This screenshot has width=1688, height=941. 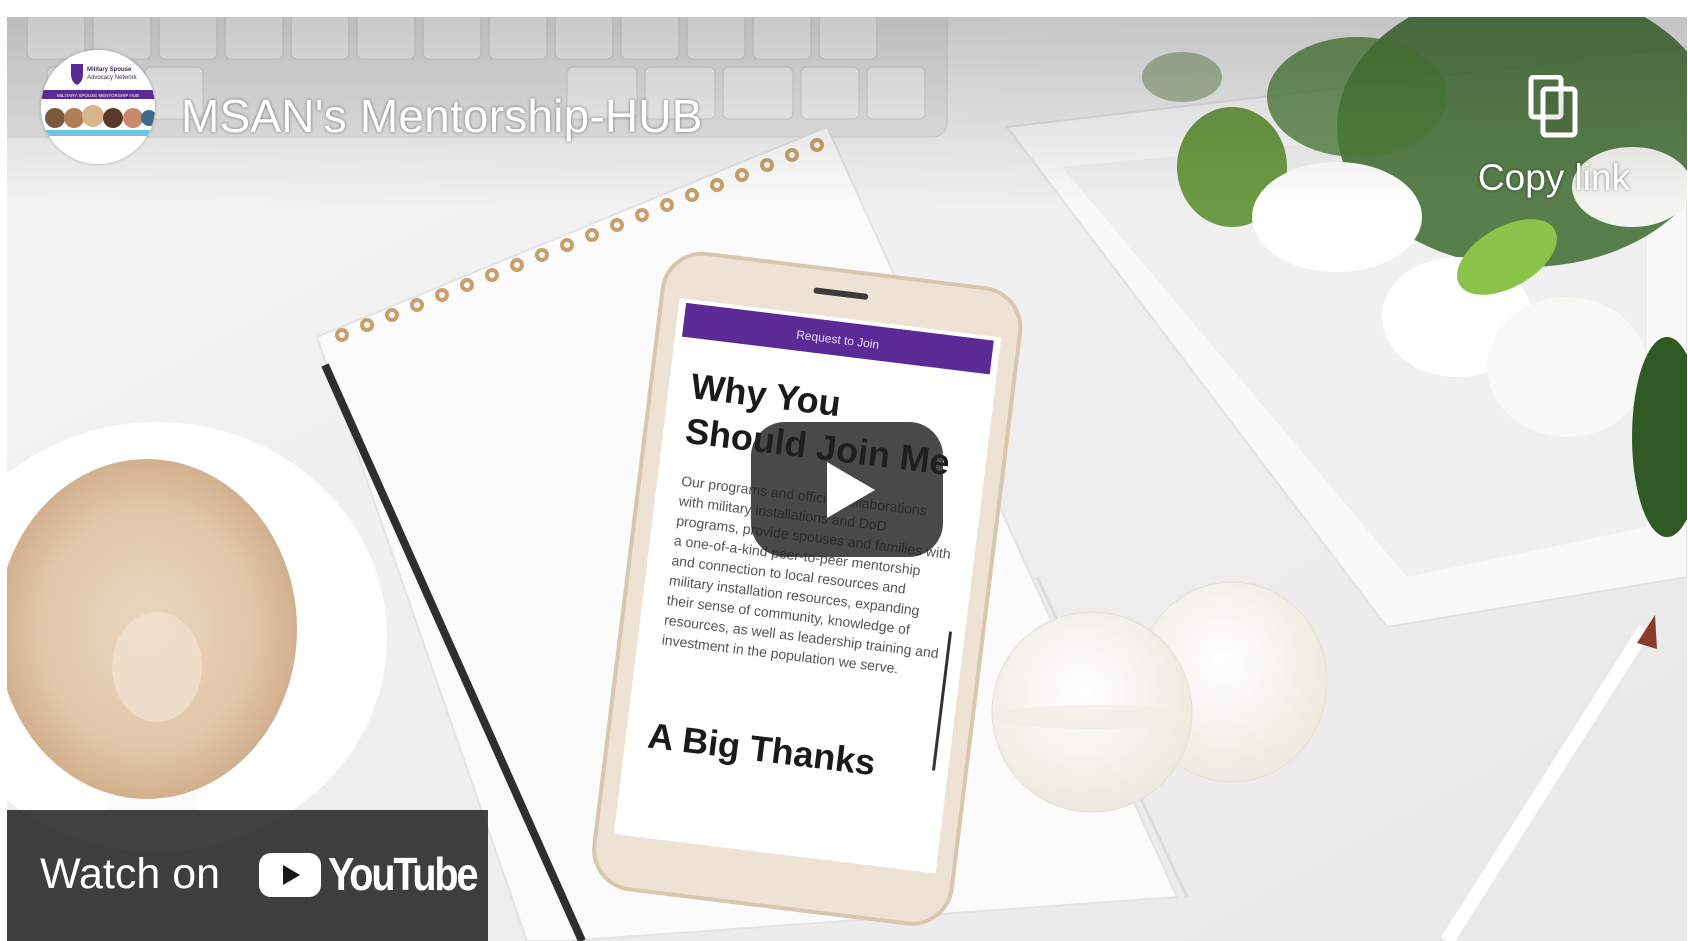 What do you see at coordinates (130, 874) in the screenshot?
I see `watch-on-label: Watch on` at bounding box center [130, 874].